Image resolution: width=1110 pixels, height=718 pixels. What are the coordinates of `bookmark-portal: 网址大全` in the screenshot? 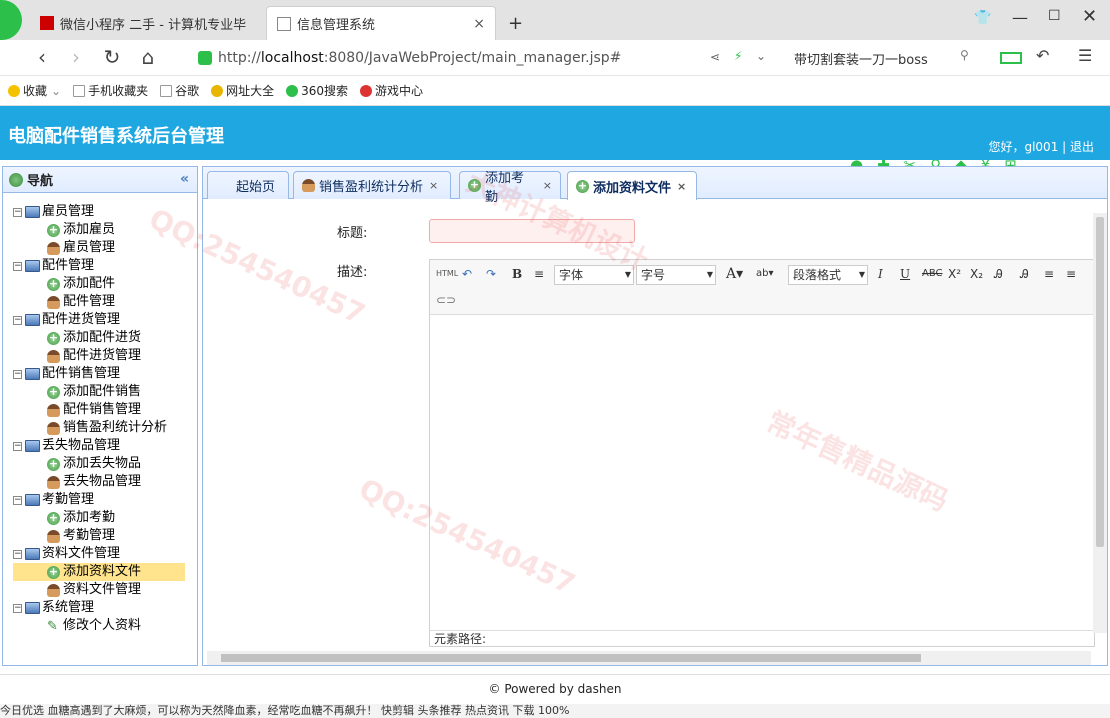 It's located at (242, 90).